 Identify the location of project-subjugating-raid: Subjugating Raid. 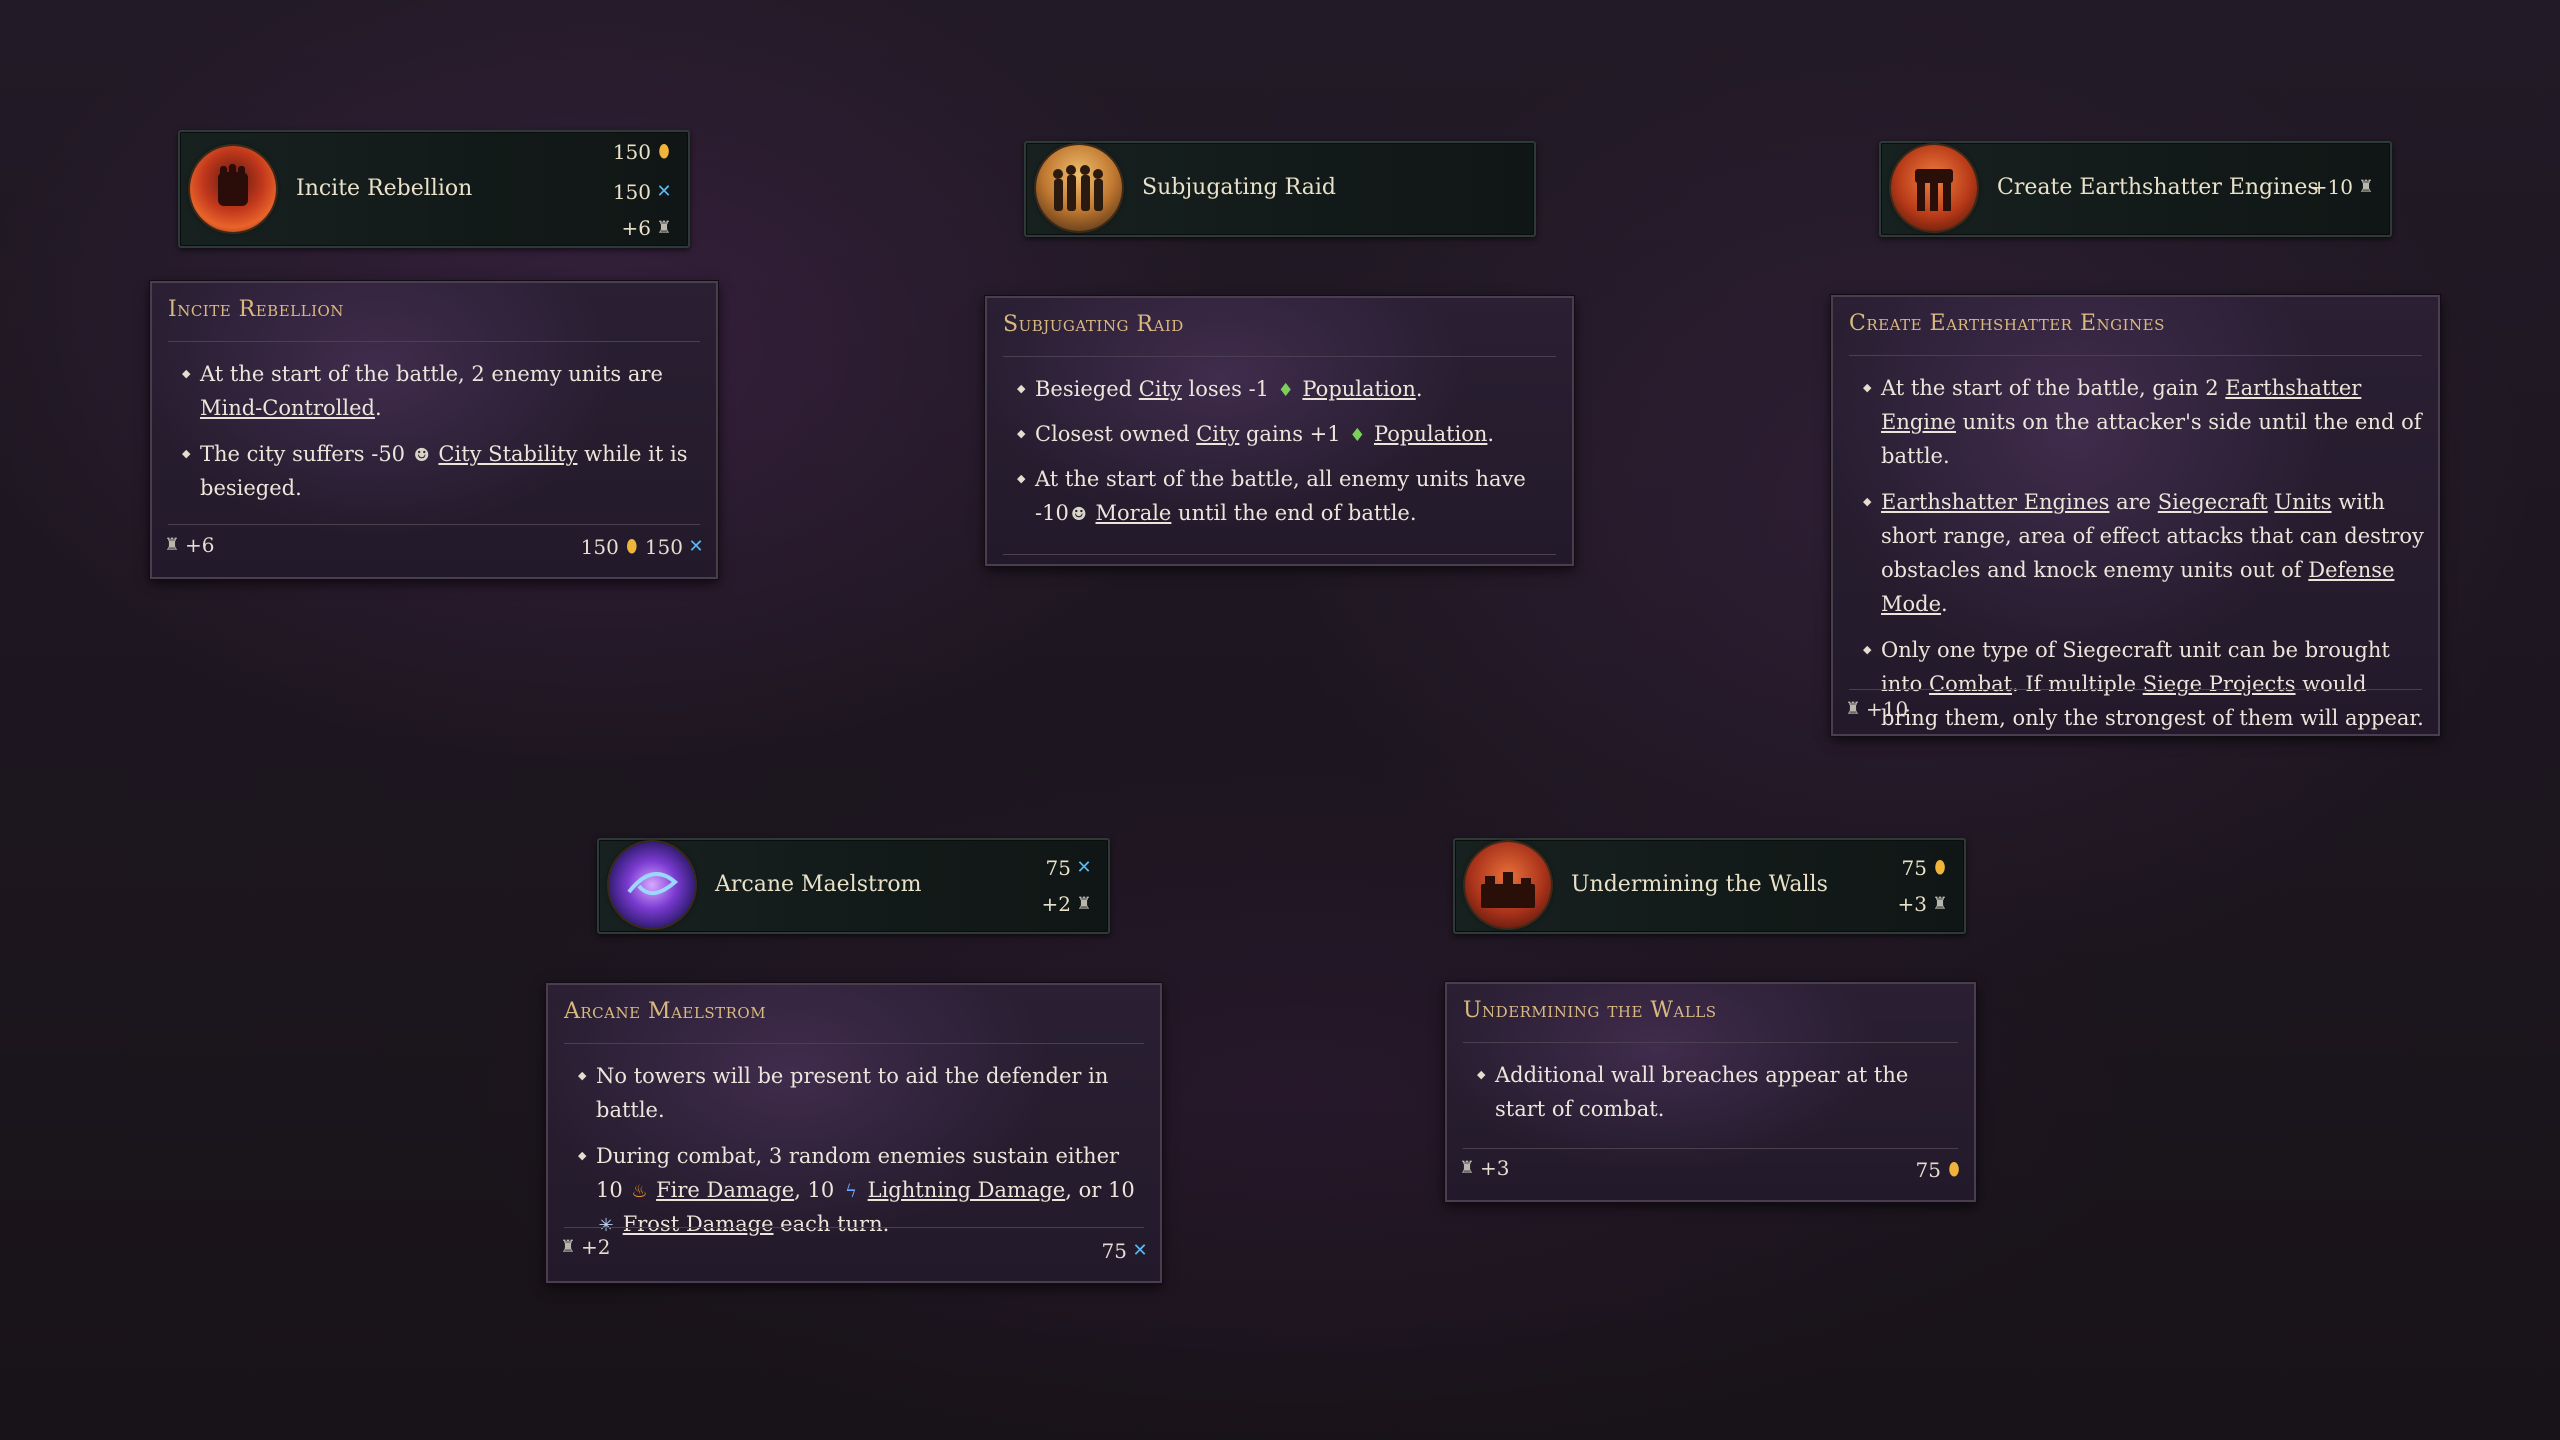
(1280, 189).